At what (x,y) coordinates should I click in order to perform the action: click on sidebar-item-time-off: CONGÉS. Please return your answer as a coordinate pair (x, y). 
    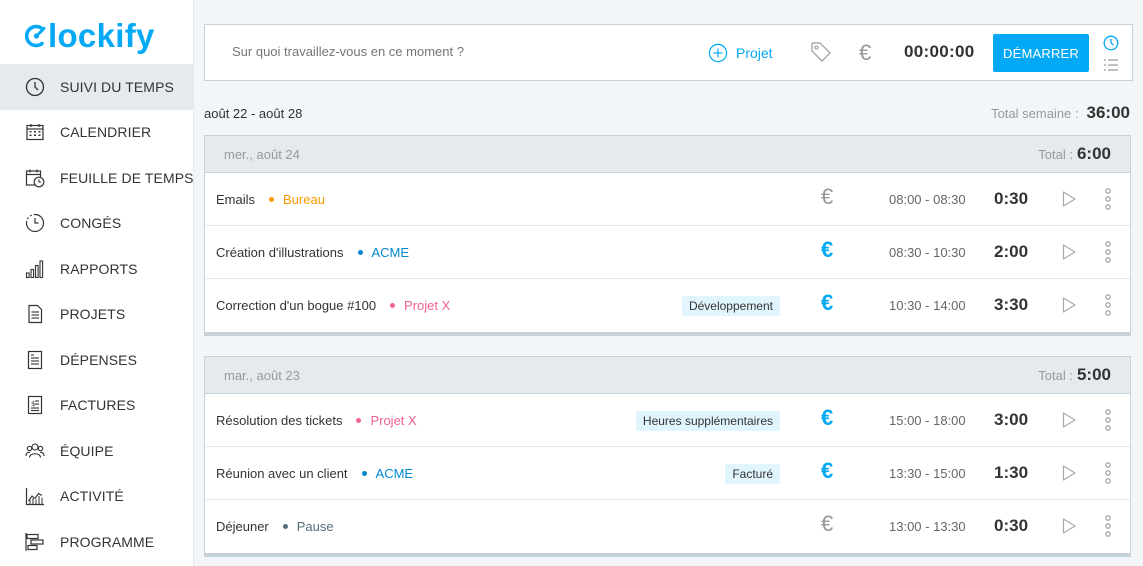
    Looking at the image, I should click on (97, 224).